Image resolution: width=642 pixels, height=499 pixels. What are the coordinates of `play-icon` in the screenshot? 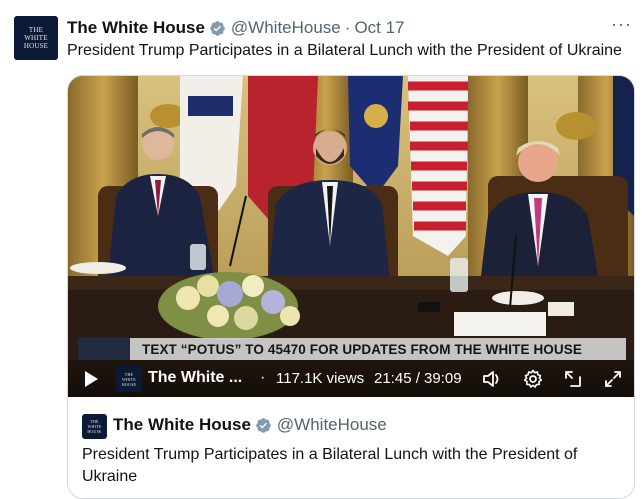 It's located at (91, 379).